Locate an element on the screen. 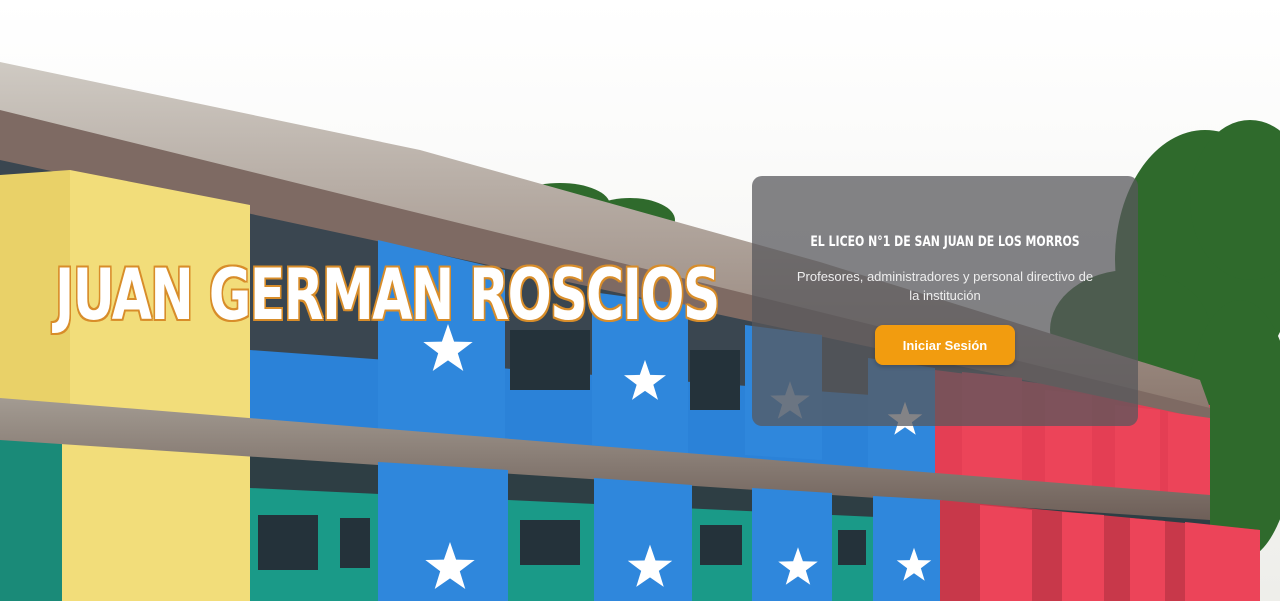  login-button: Iniciar Sesión is located at coordinates (945, 345).